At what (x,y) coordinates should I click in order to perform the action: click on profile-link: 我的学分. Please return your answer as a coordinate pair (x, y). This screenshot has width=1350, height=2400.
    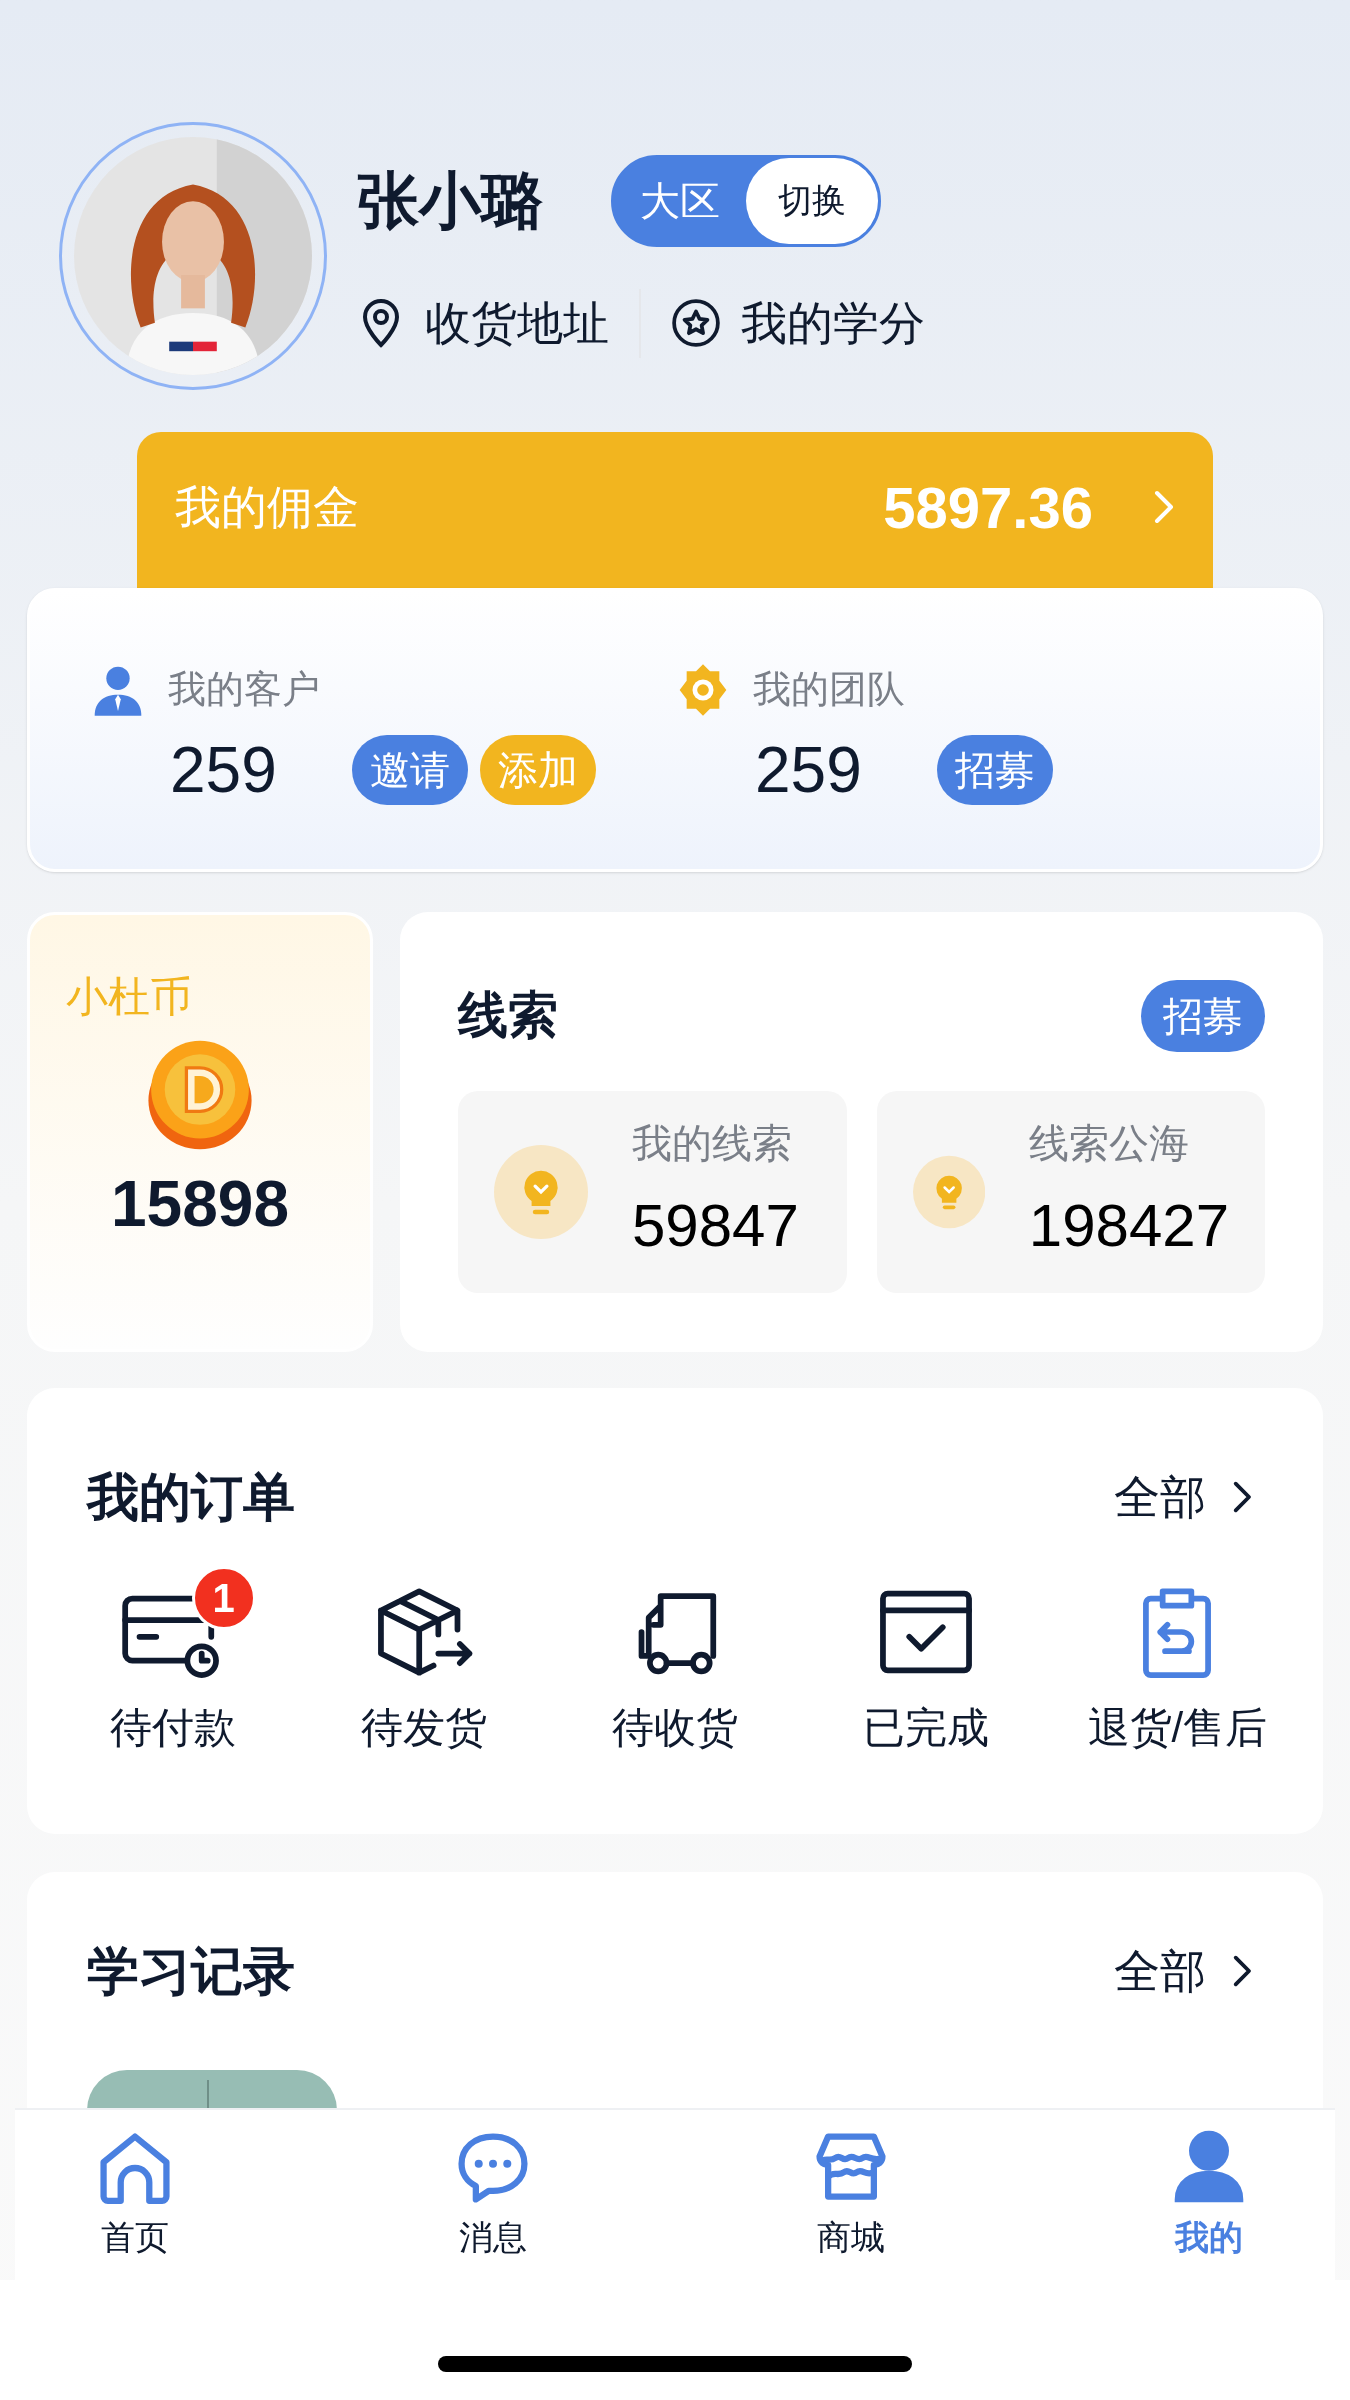
    Looking at the image, I should click on (833, 323).